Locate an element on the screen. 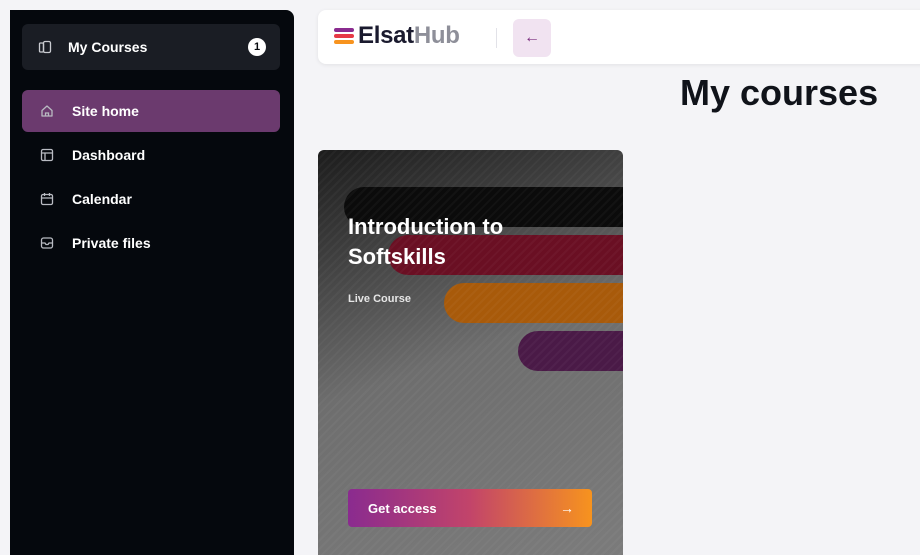 The width and height of the screenshot is (920, 555). dashboard-icon is located at coordinates (47, 155).